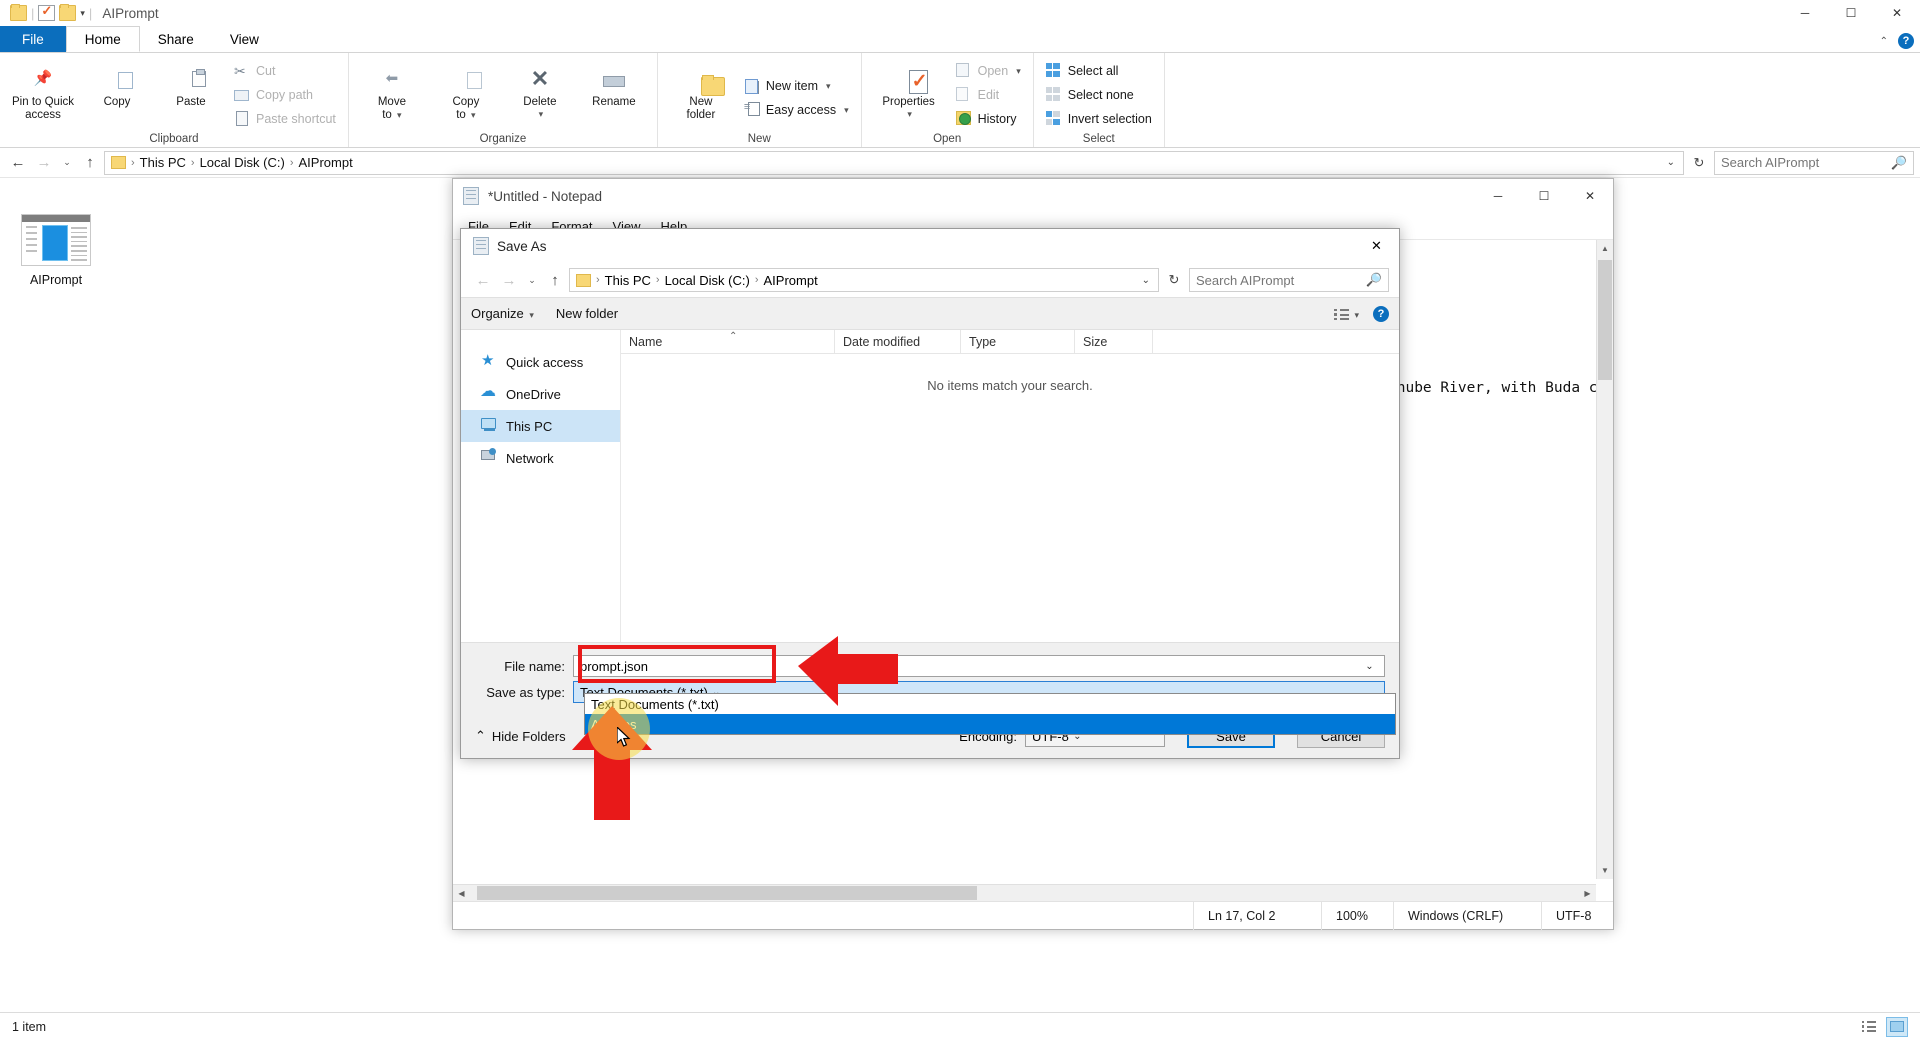 The height and width of the screenshot is (1040, 1920). What do you see at coordinates (540, 394) in the screenshot?
I see `nav-item-onedrive: OneDrive` at bounding box center [540, 394].